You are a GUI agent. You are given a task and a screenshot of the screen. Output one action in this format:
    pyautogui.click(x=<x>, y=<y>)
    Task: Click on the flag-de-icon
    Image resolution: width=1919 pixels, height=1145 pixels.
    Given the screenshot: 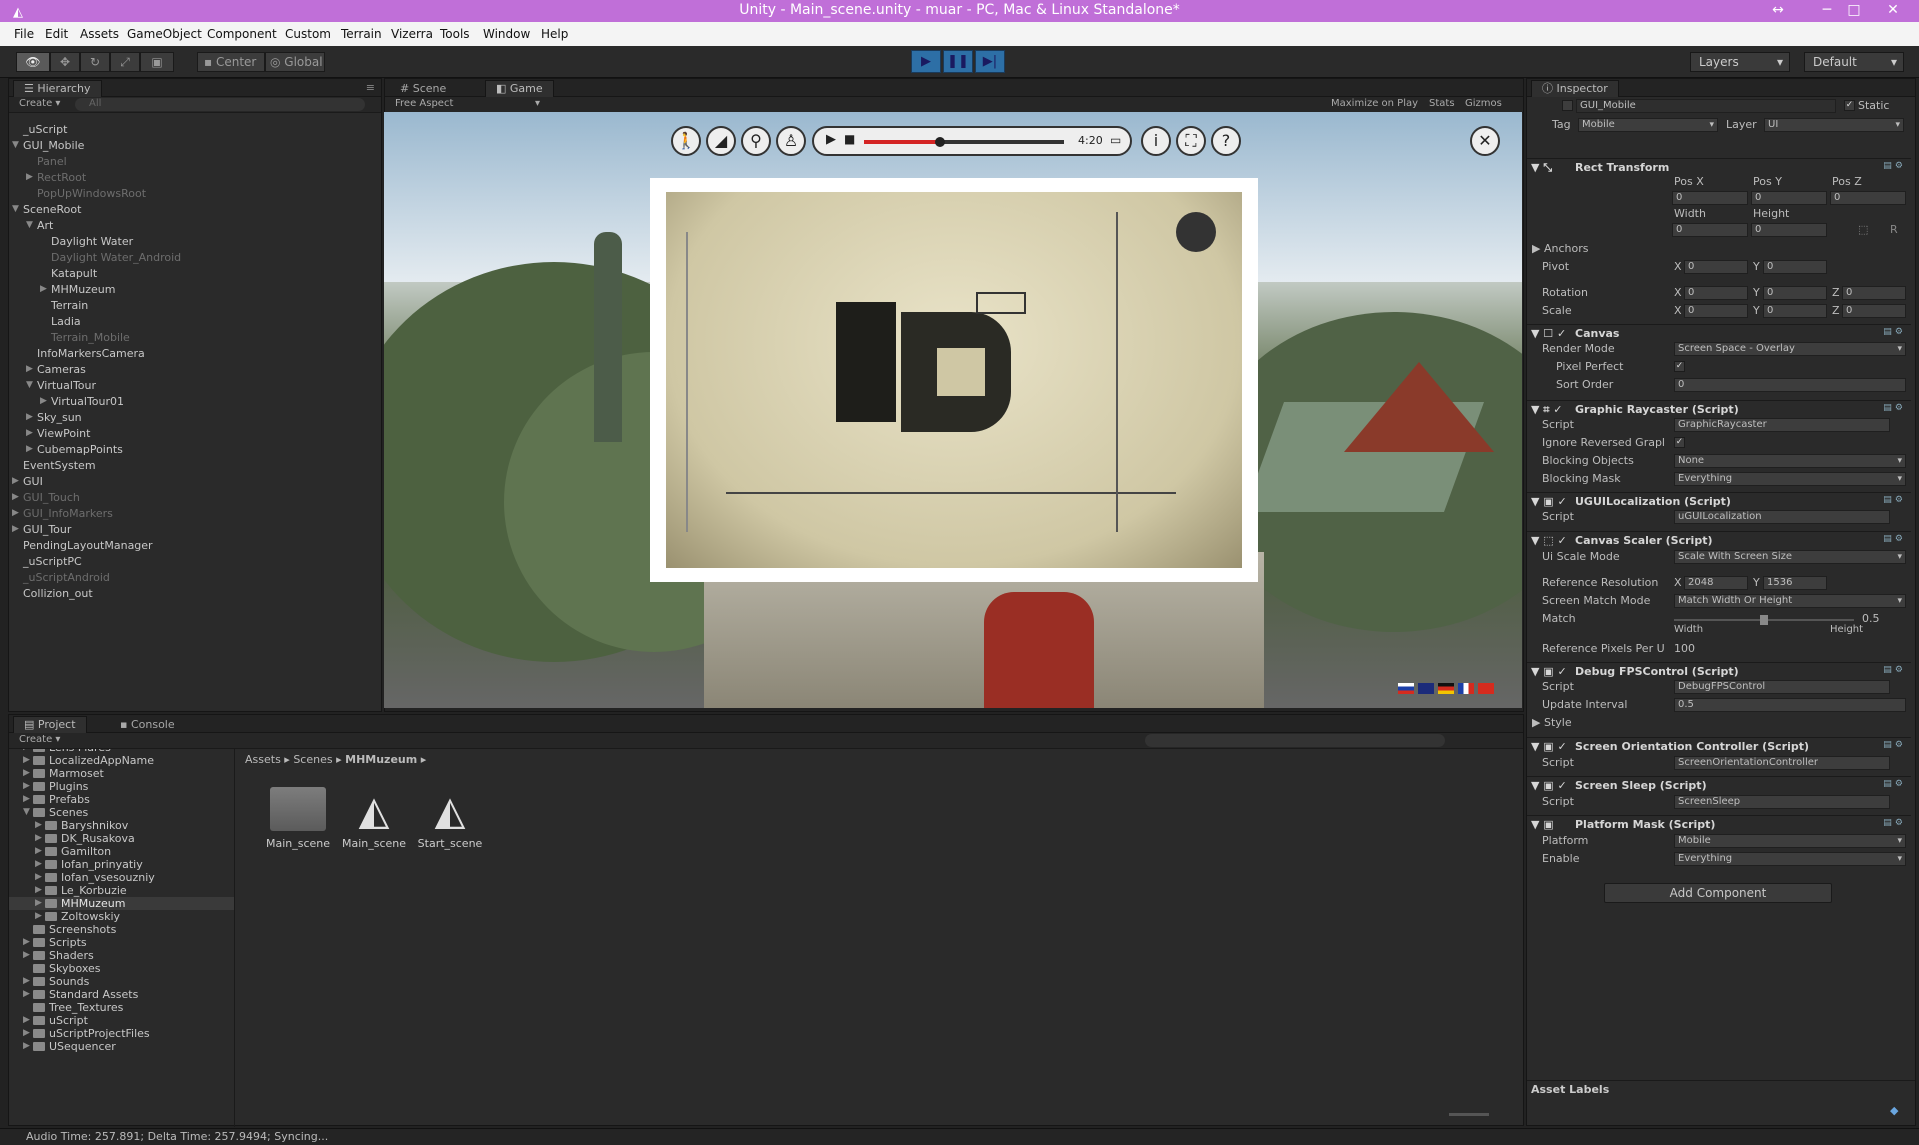 What is the action you would take?
    pyautogui.click(x=1446, y=688)
    